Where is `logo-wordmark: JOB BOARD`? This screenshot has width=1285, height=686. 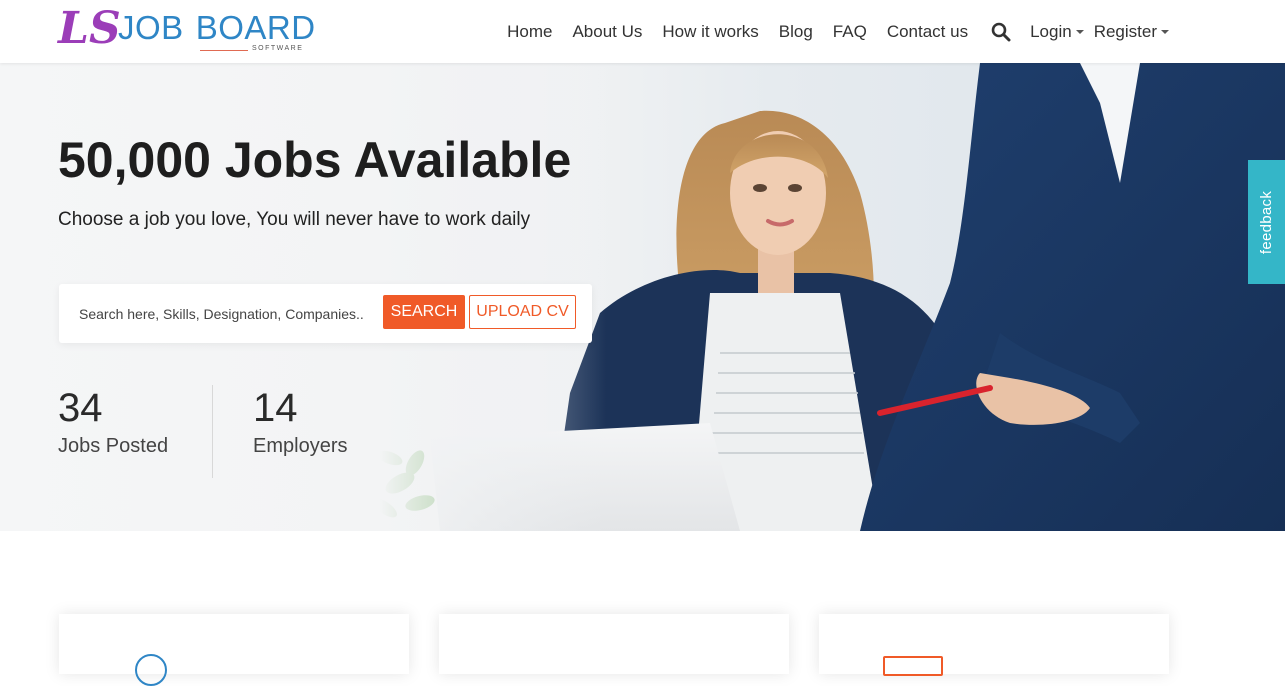 logo-wordmark: JOB BOARD is located at coordinates (217, 28).